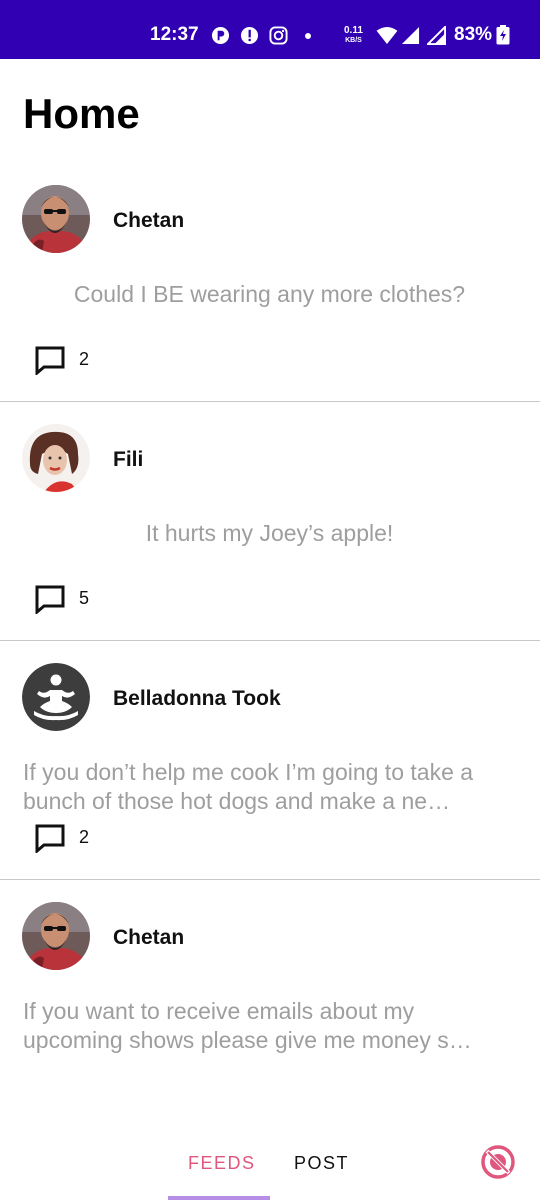  I want to click on tab-post: POST, so click(321, 1163).